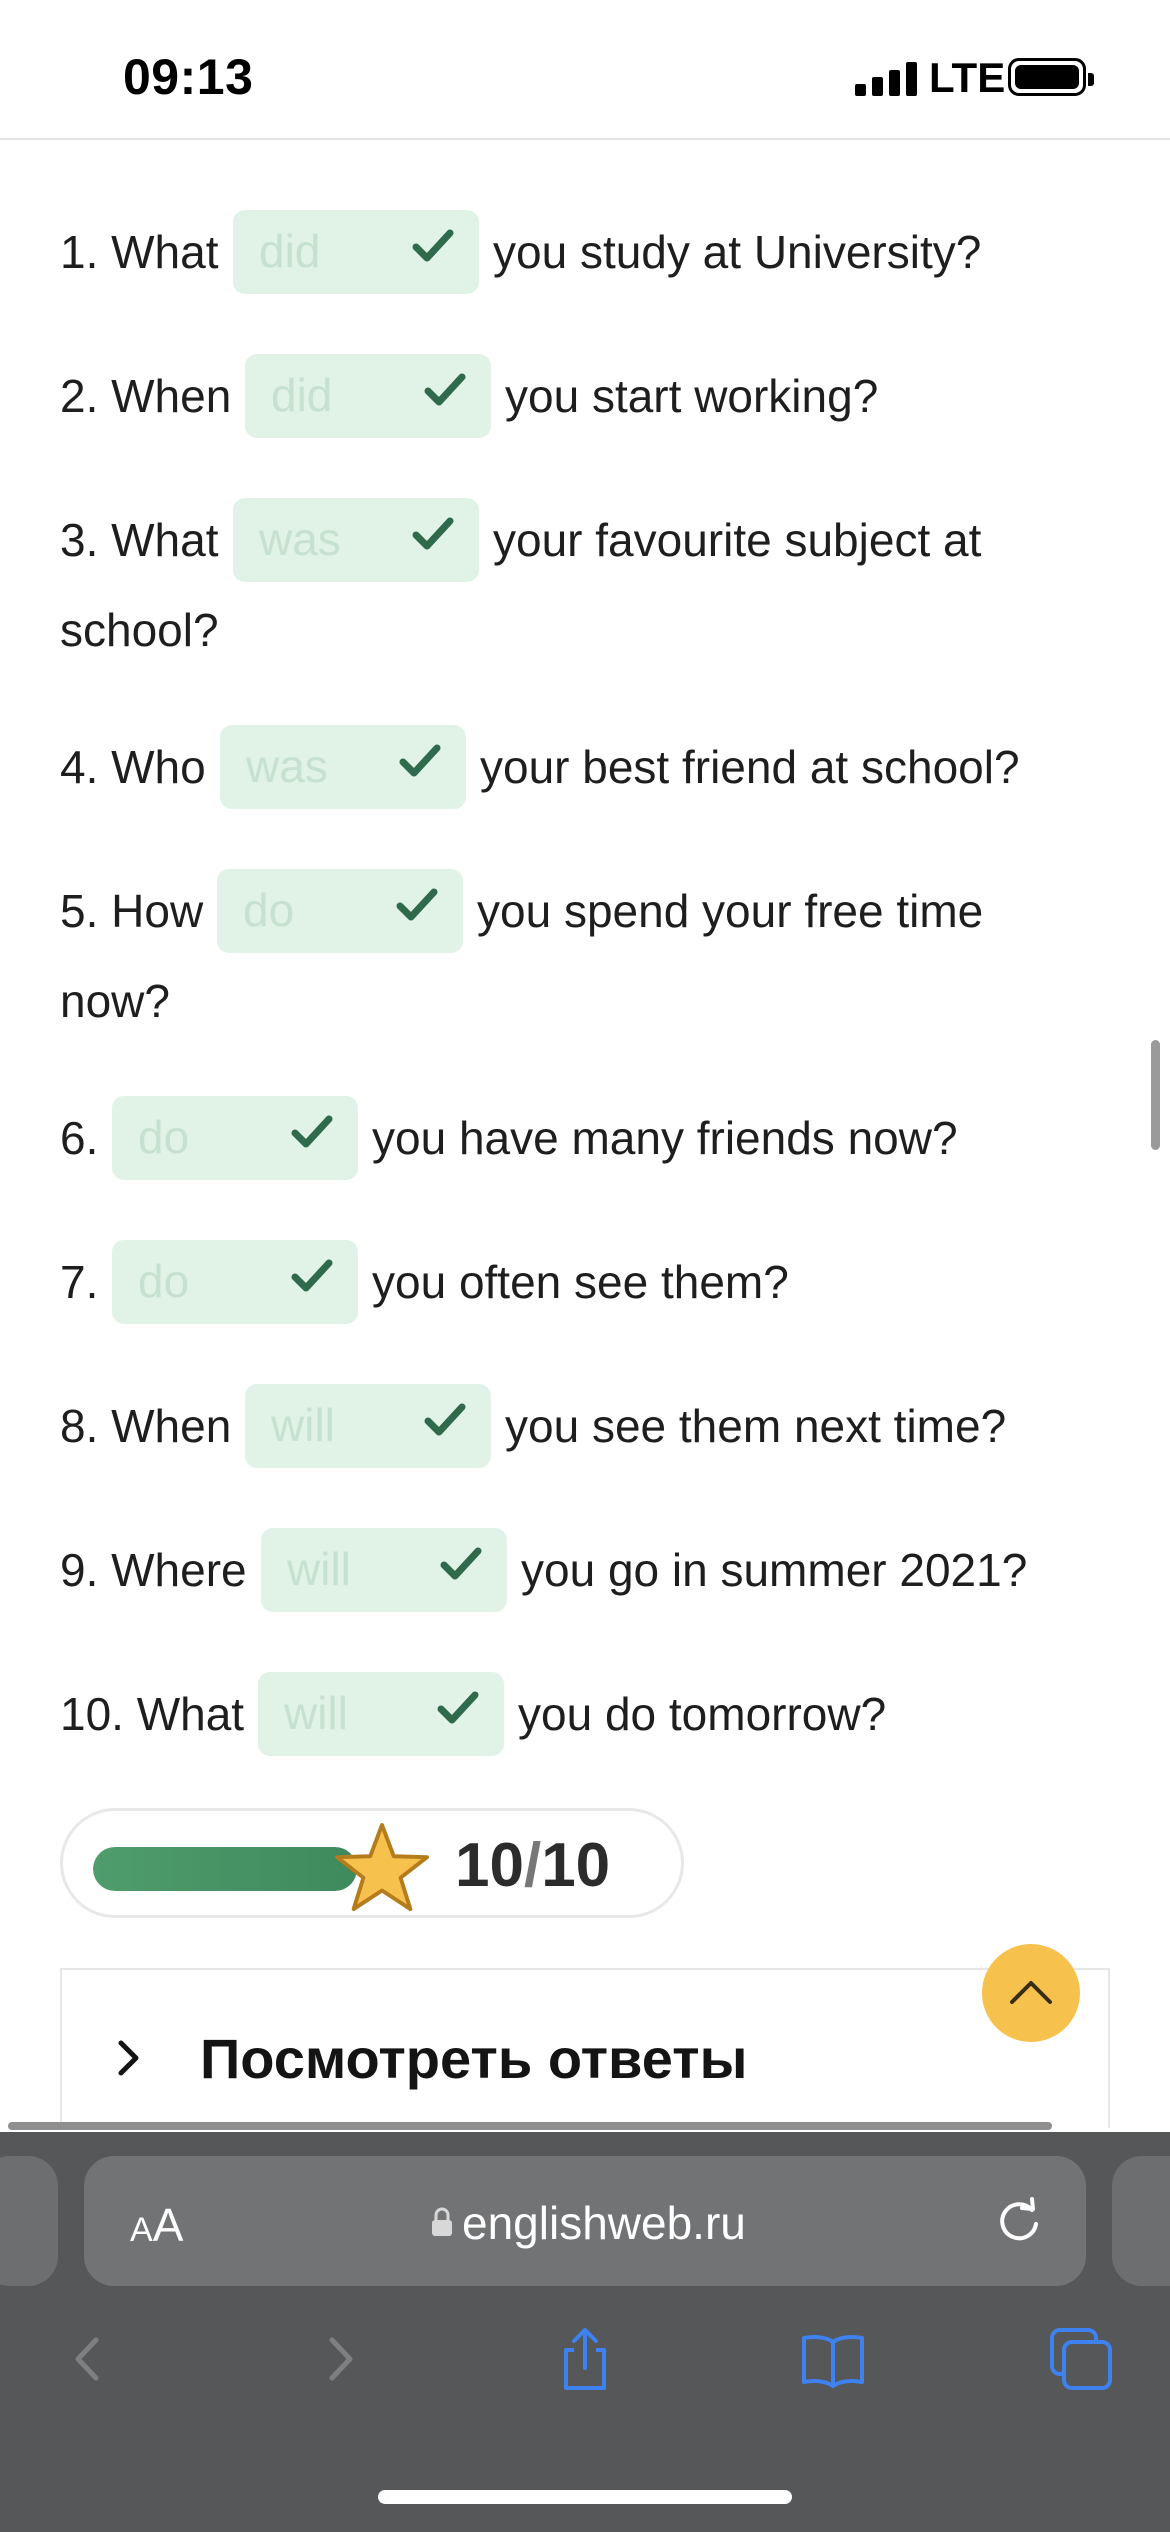 This screenshot has width=1170, height=2532. Describe the element at coordinates (152, 1714) in the screenshot. I see `question-prefix: 10. What` at that location.